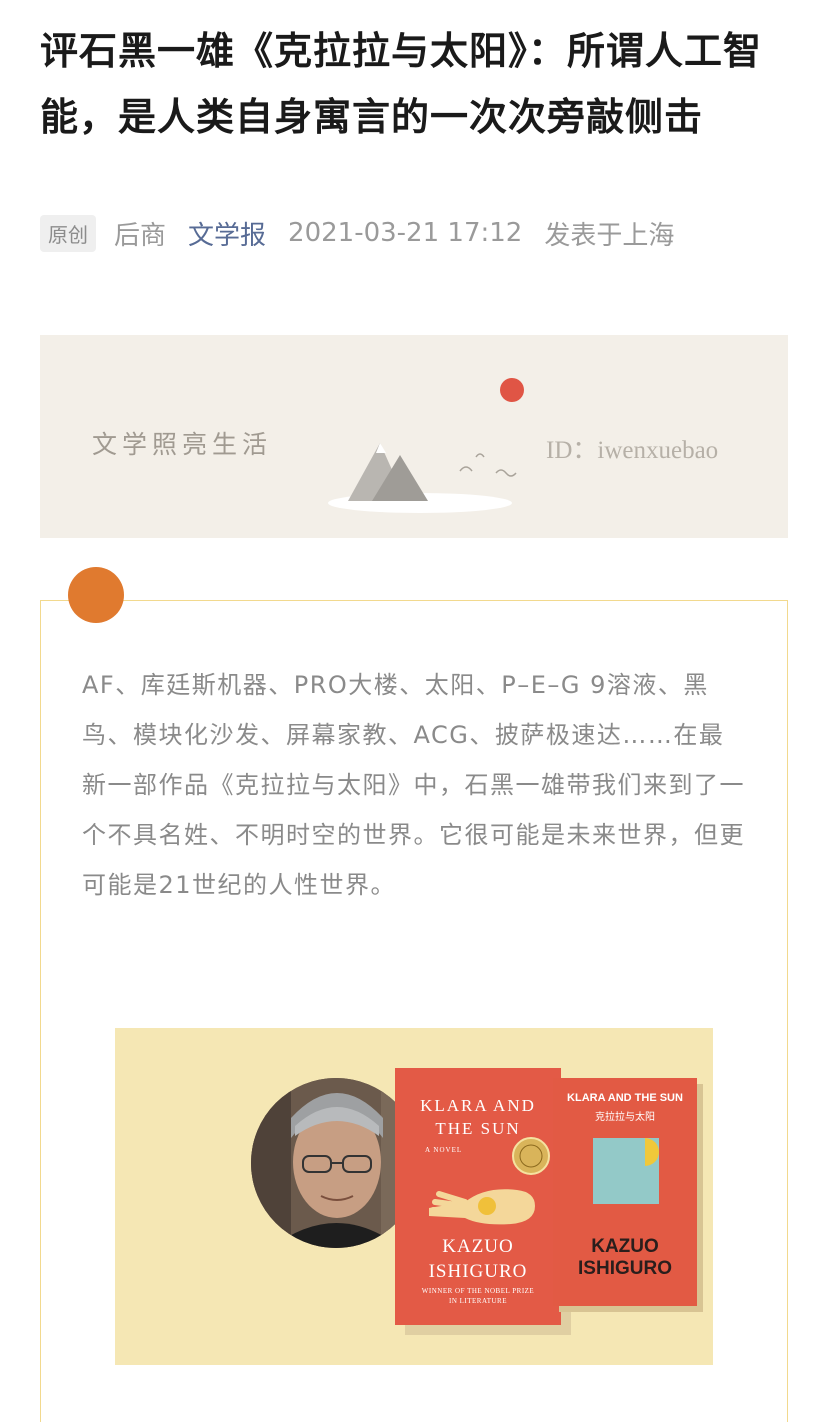 The height and width of the screenshot is (1422, 828). Describe the element at coordinates (478, 1291) in the screenshot. I see `book1-award-line1: WINNER OF THE NOBEL PRIZE` at that location.